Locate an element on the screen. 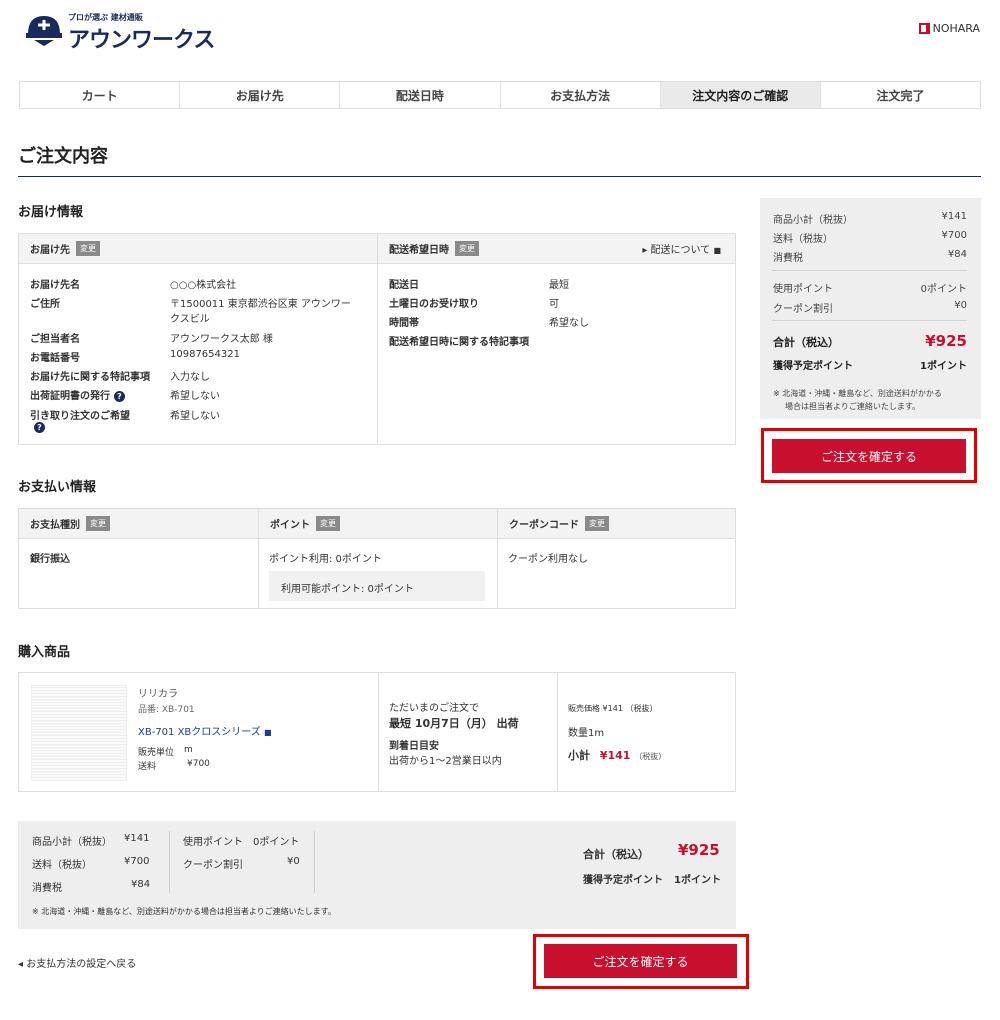 This screenshot has height=1020, width=1000. change-dest-button: 変更 is located at coordinates (88, 248).